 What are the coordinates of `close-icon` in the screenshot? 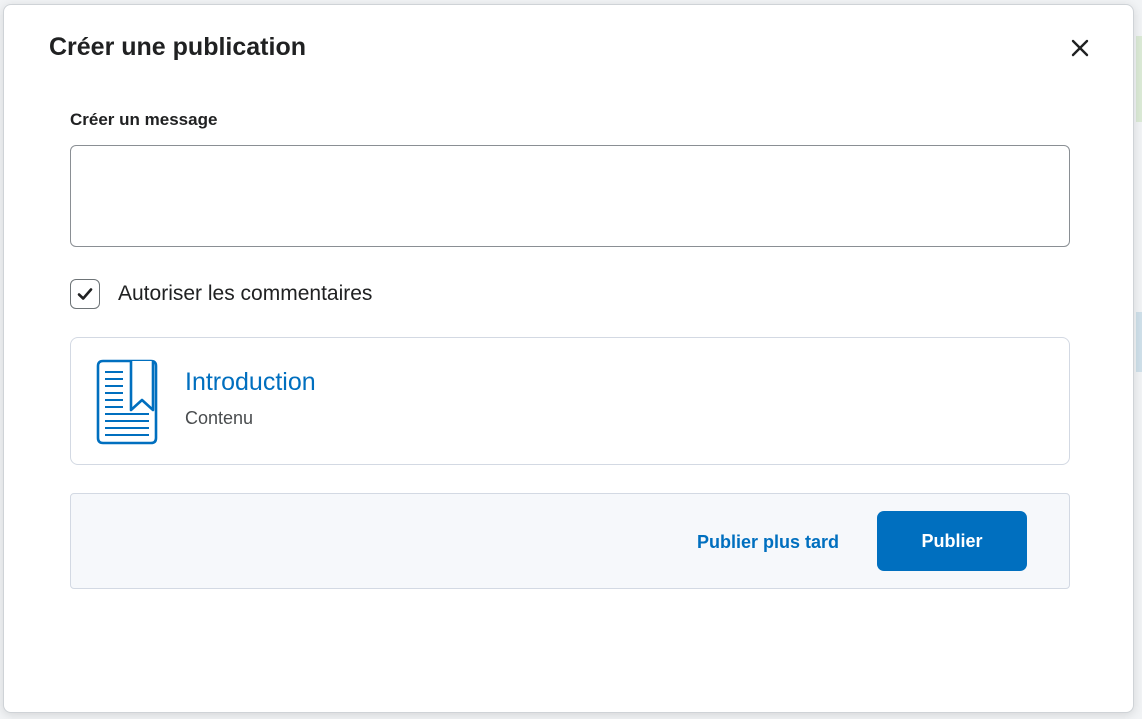 It's located at (1080, 48).